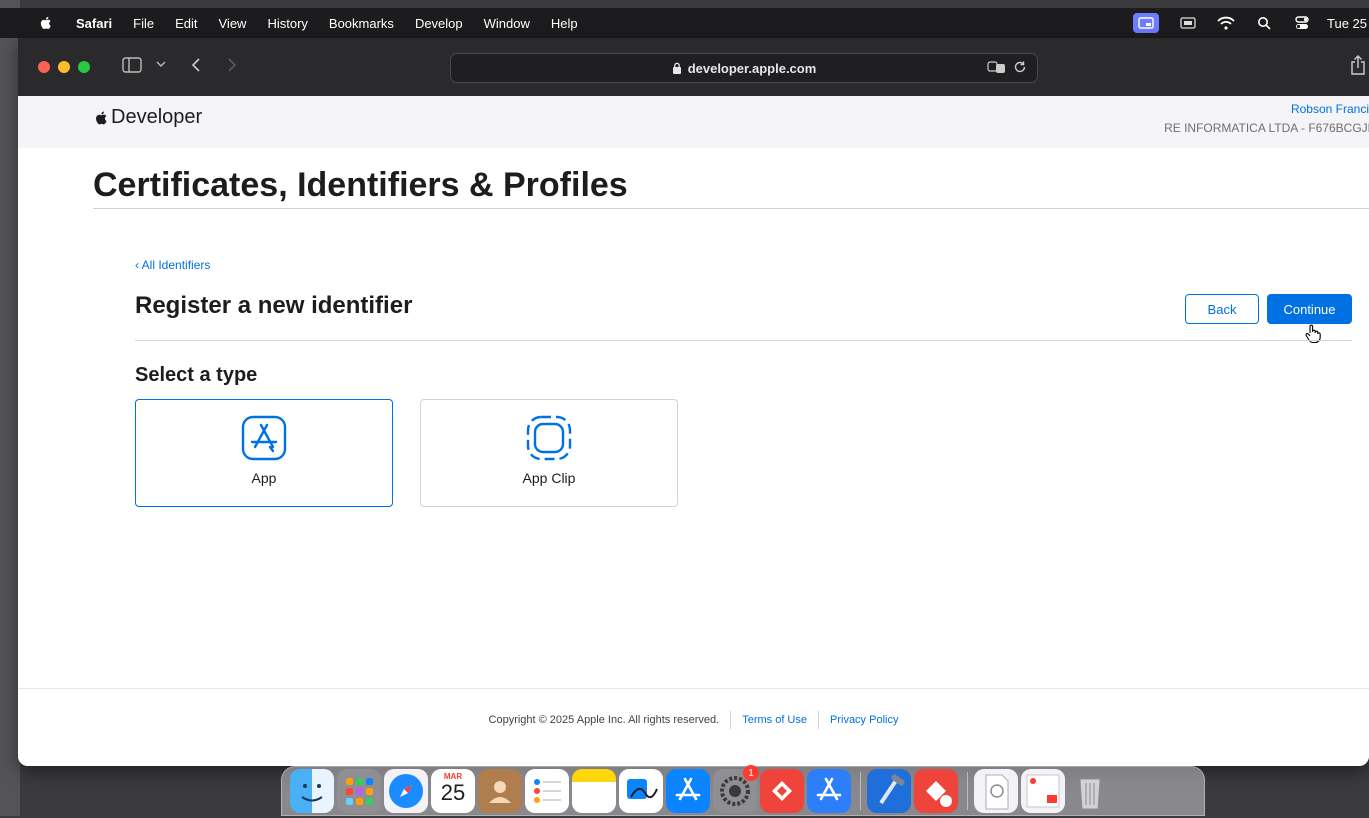  I want to click on safari-dock-icon, so click(406, 791).